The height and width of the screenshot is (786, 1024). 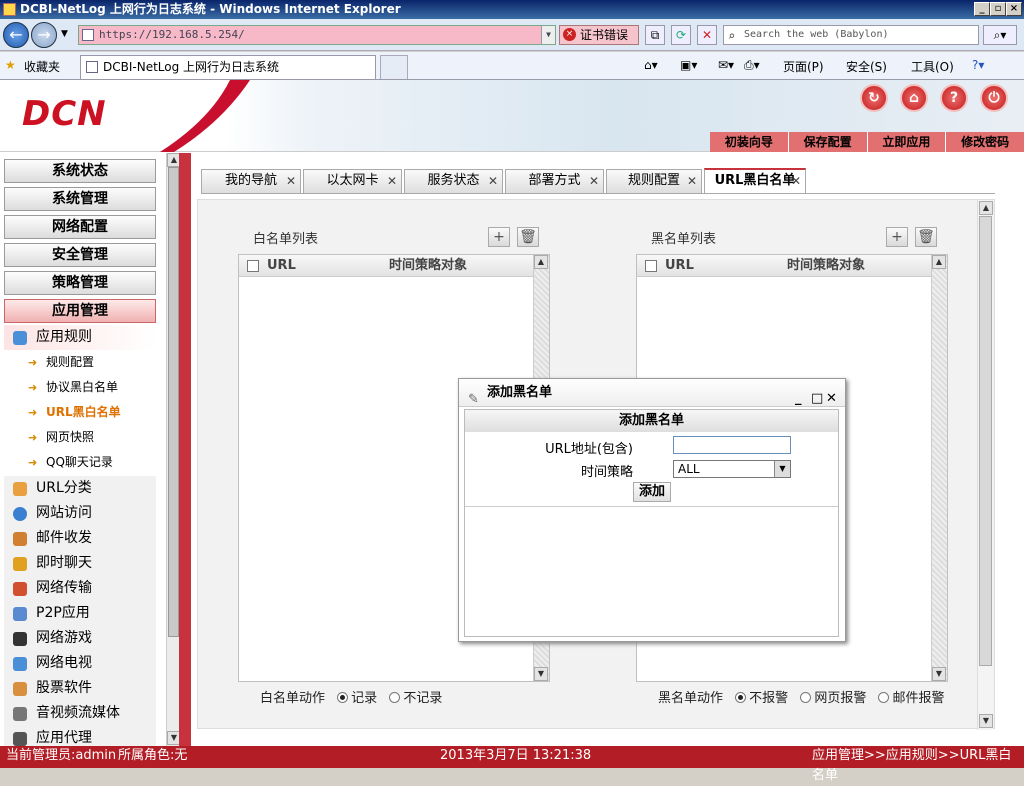 What do you see at coordinates (851, 35) in the screenshot?
I see `search-input: ⌕ Search the web (Babylon)` at bounding box center [851, 35].